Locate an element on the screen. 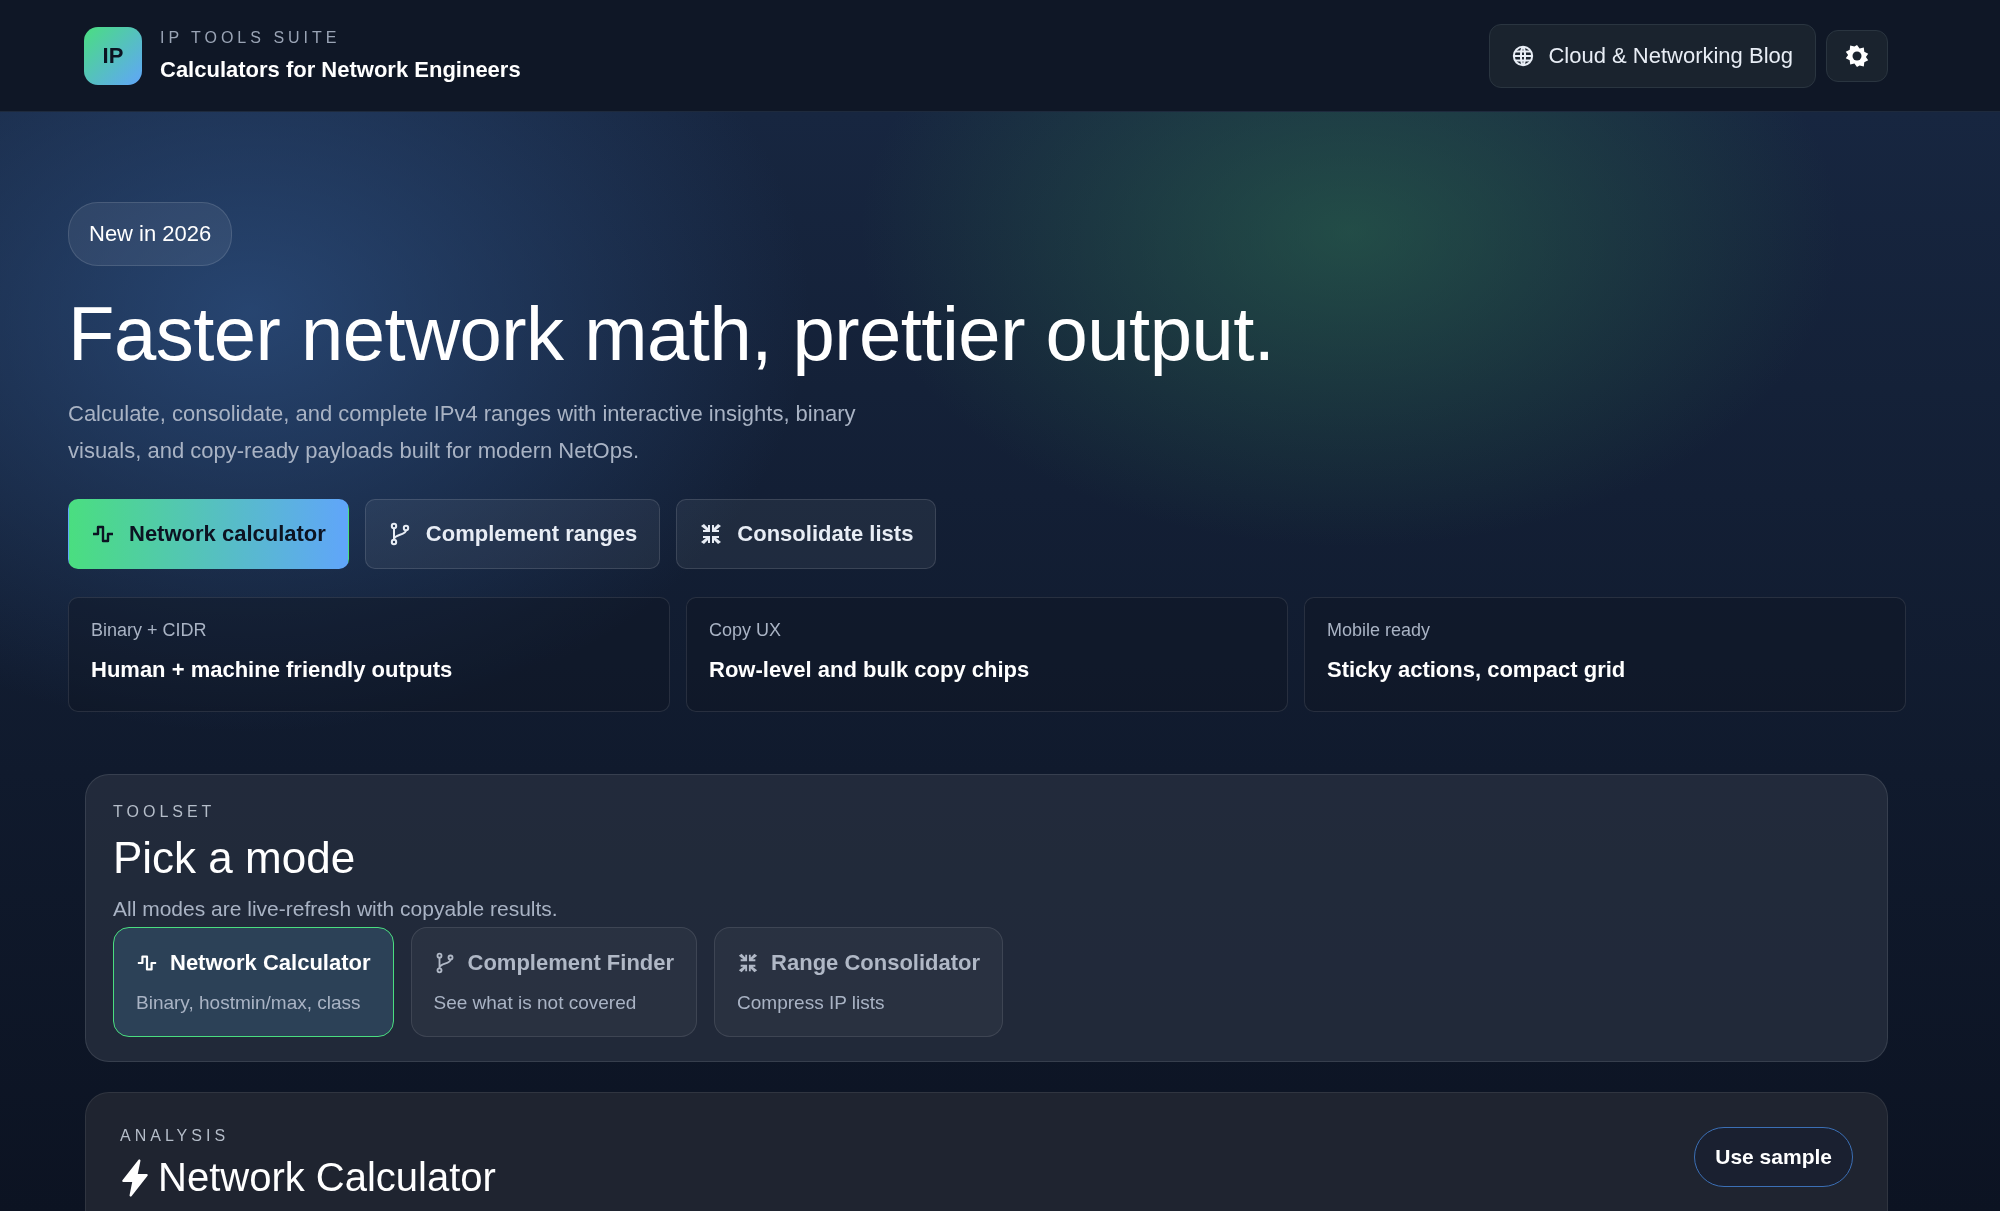 This screenshot has height=1211, width=2000. blog-link: Cloud & Networking Blog is located at coordinates (1652, 55).